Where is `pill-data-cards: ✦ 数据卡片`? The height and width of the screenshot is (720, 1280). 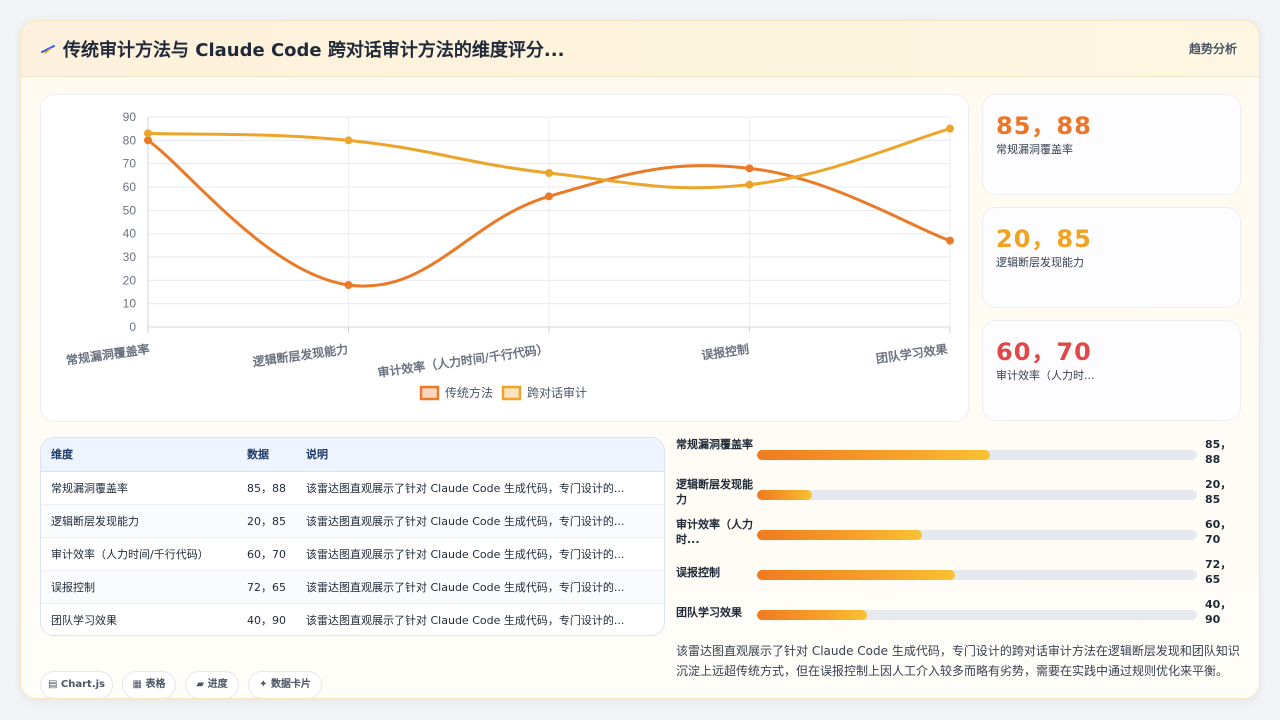
pill-data-cards: ✦ 数据卡片 is located at coordinates (285, 684).